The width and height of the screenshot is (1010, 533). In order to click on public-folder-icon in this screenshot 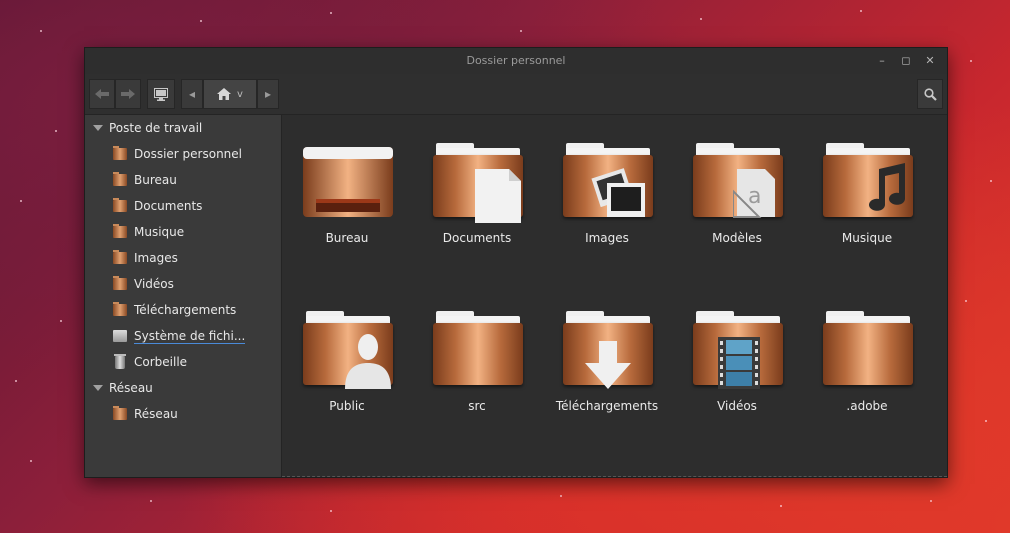, I will do `click(348, 351)`.